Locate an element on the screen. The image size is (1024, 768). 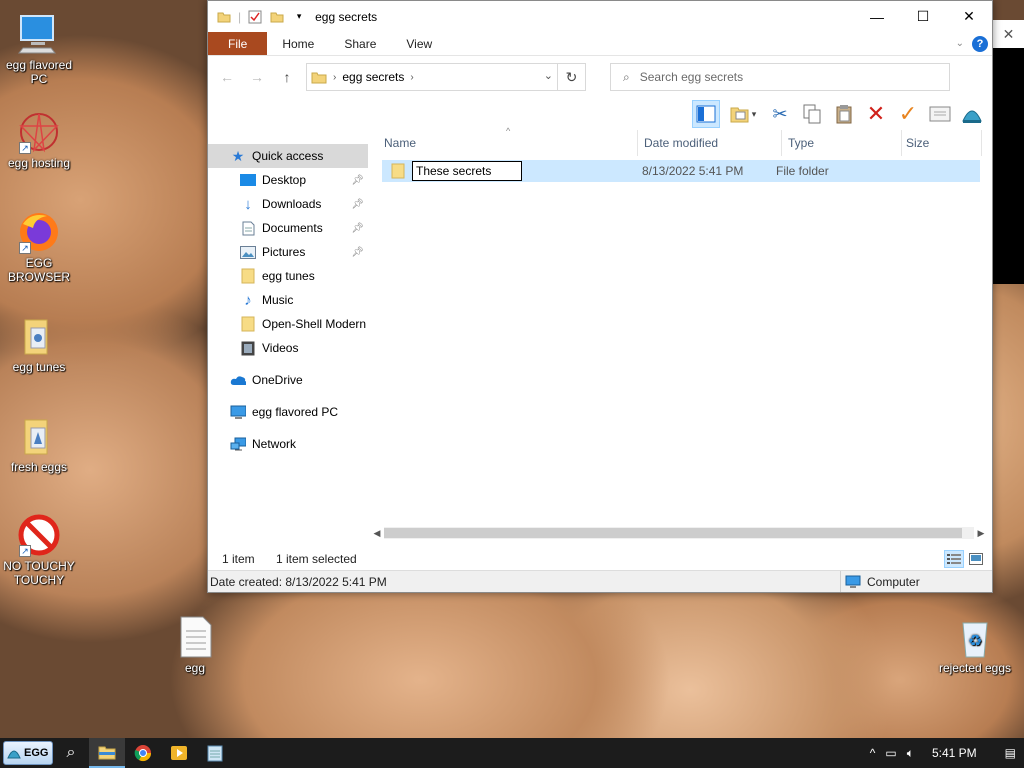
nav-item-label: Pictures is located at coordinates (284, 252).